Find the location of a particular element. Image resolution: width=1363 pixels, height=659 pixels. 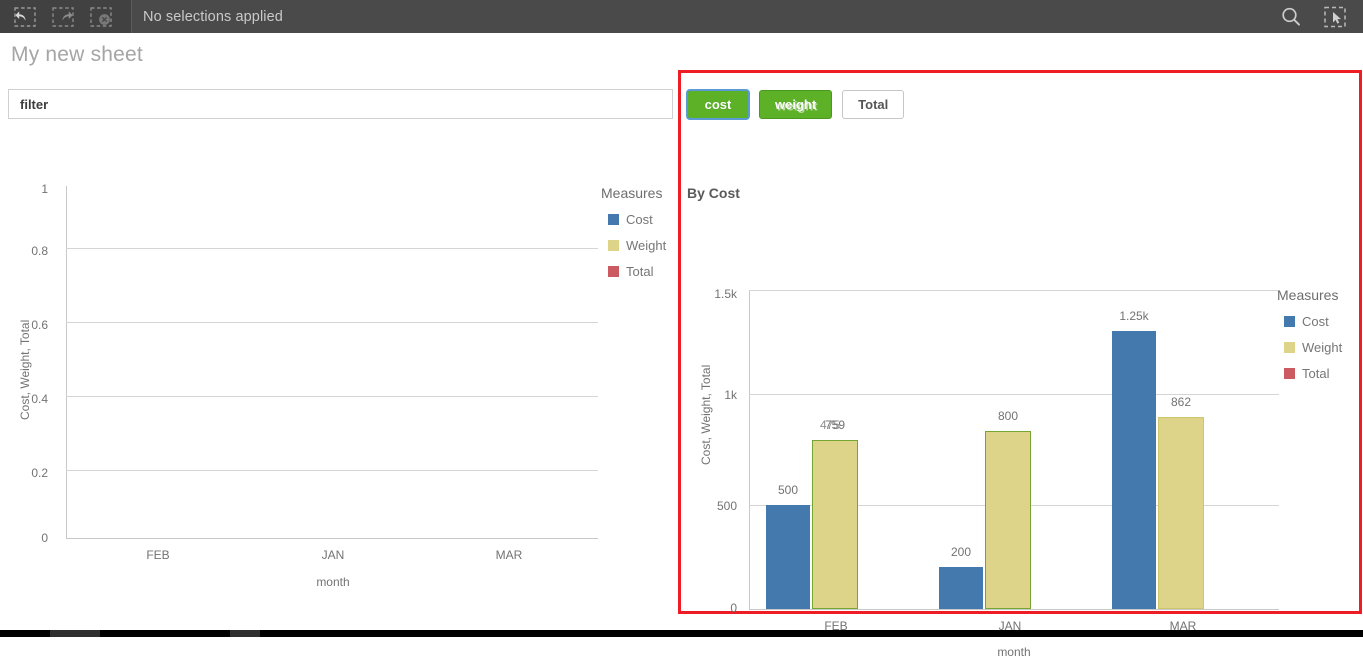

left-chart-y-tick: 0.4 is located at coordinates (39, 399).